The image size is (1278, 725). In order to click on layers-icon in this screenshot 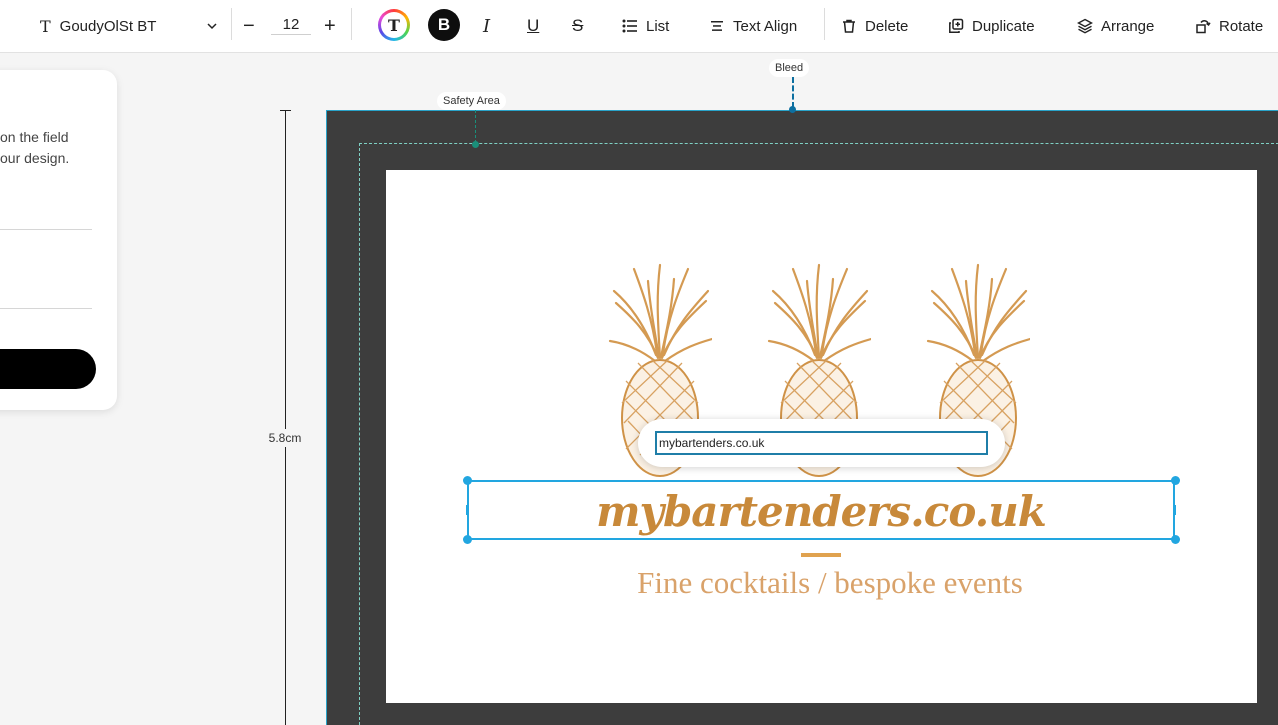, I will do `click(1085, 26)`.